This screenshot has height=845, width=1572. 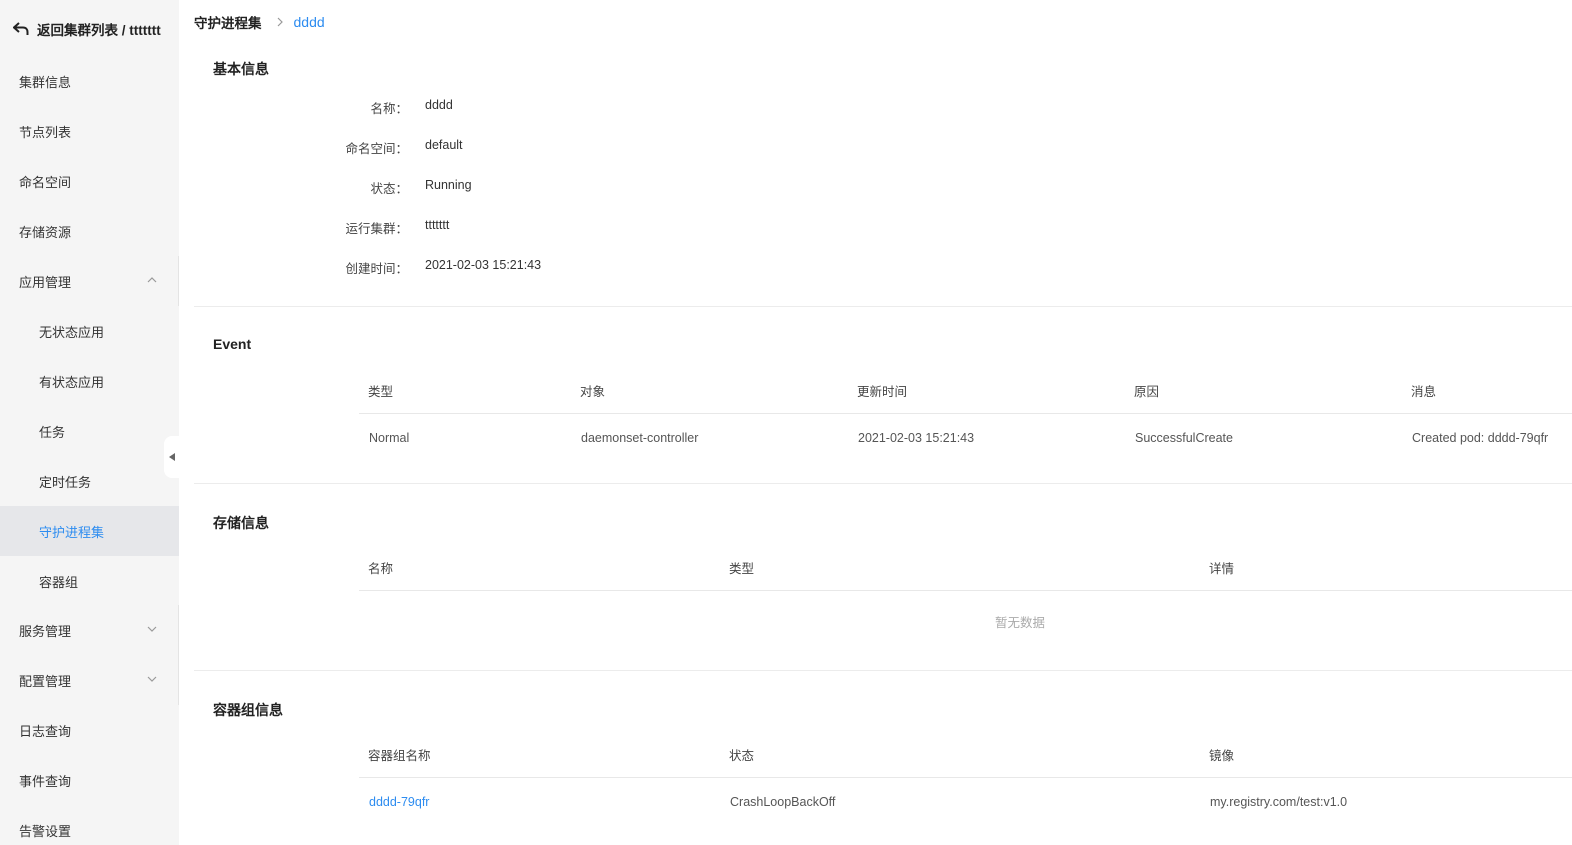 I want to click on nav-label: 日志查询, so click(x=45, y=731).